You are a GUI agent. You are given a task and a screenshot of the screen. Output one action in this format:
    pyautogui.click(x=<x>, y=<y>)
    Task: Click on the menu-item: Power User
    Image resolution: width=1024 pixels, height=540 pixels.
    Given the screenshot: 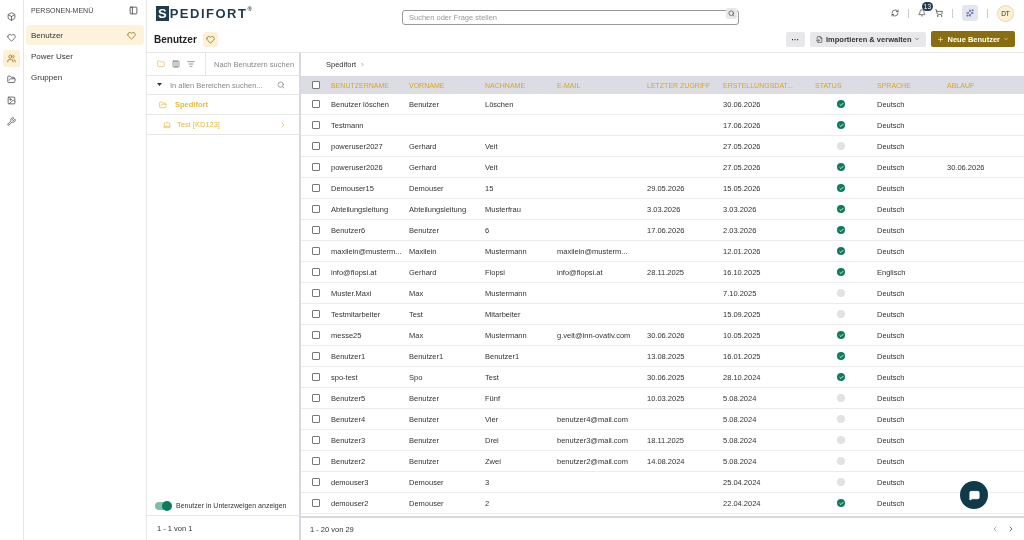 What is the action you would take?
    pyautogui.click(x=85, y=56)
    